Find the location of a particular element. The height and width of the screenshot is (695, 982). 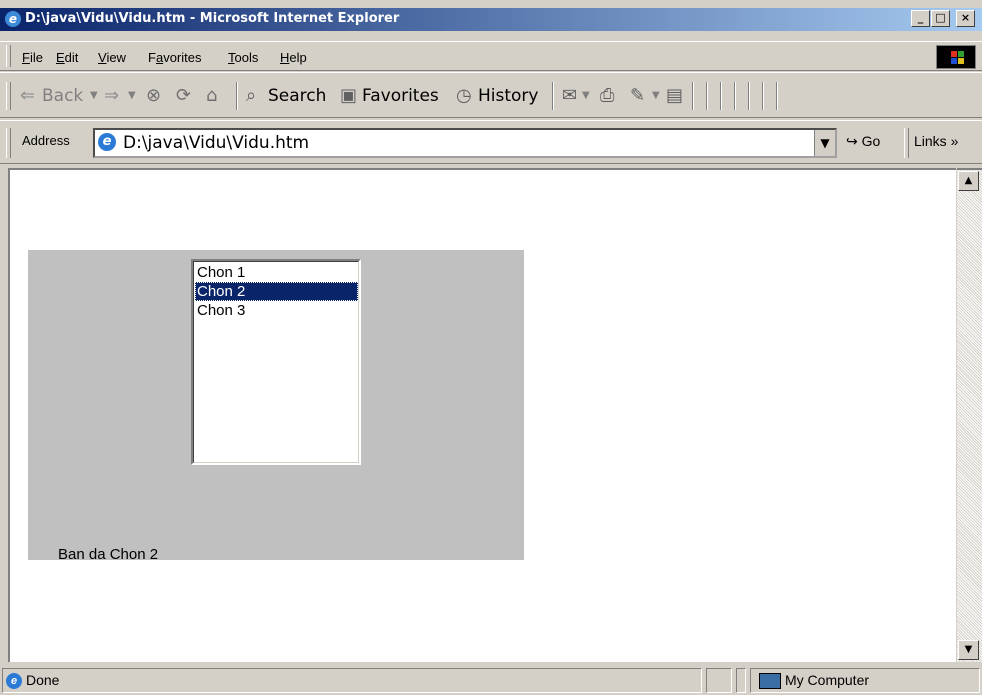

search-icon: ⌕ is located at coordinates (251, 96).